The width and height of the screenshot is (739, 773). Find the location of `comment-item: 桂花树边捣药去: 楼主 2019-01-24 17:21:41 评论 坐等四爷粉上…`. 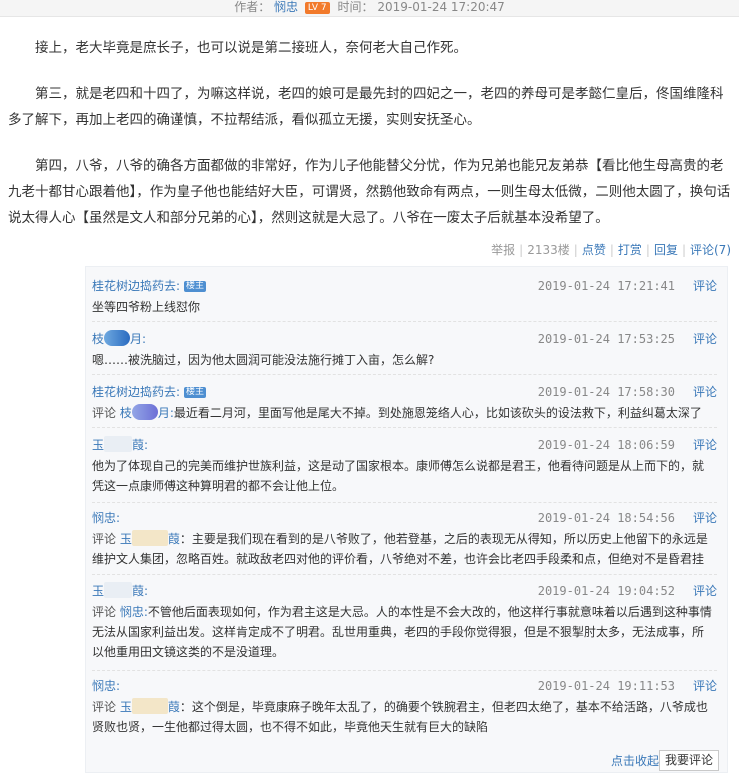

comment-item: 桂花树边捣药去: 楼主 2019-01-24 17:21:41 评论 坐等四爷粉上… is located at coordinates (406, 297).